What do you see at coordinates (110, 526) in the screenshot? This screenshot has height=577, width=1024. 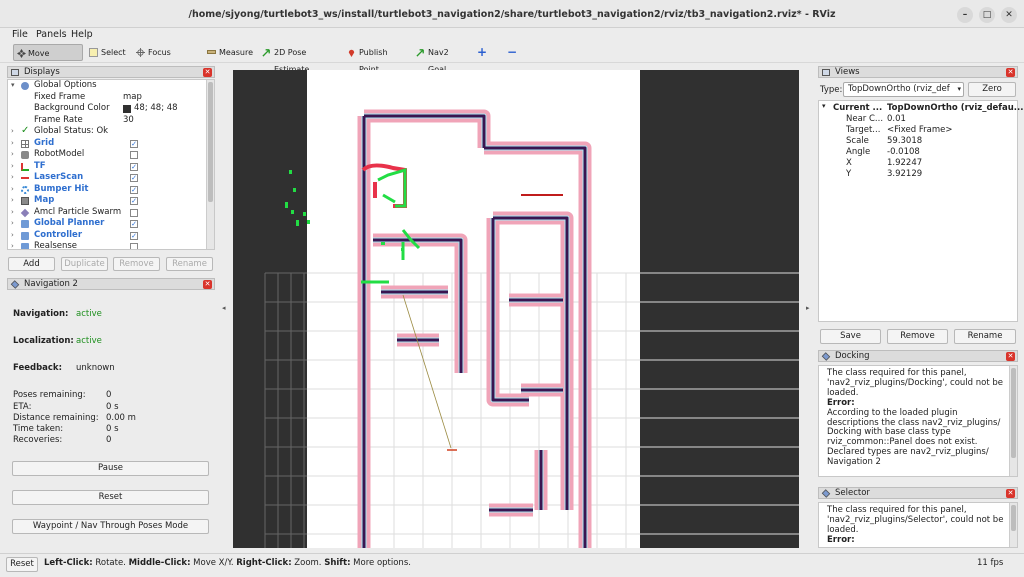 I see `waypoint-mode-button: Waypoint / Nav Through Poses Mode` at bounding box center [110, 526].